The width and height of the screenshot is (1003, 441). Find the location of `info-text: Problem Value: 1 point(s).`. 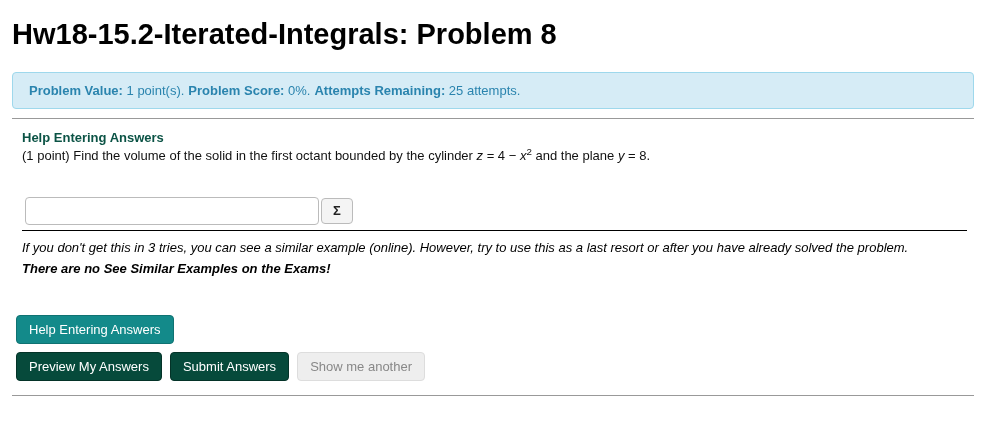

info-text: Problem Value: 1 point(s). is located at coordinates (107, 90).